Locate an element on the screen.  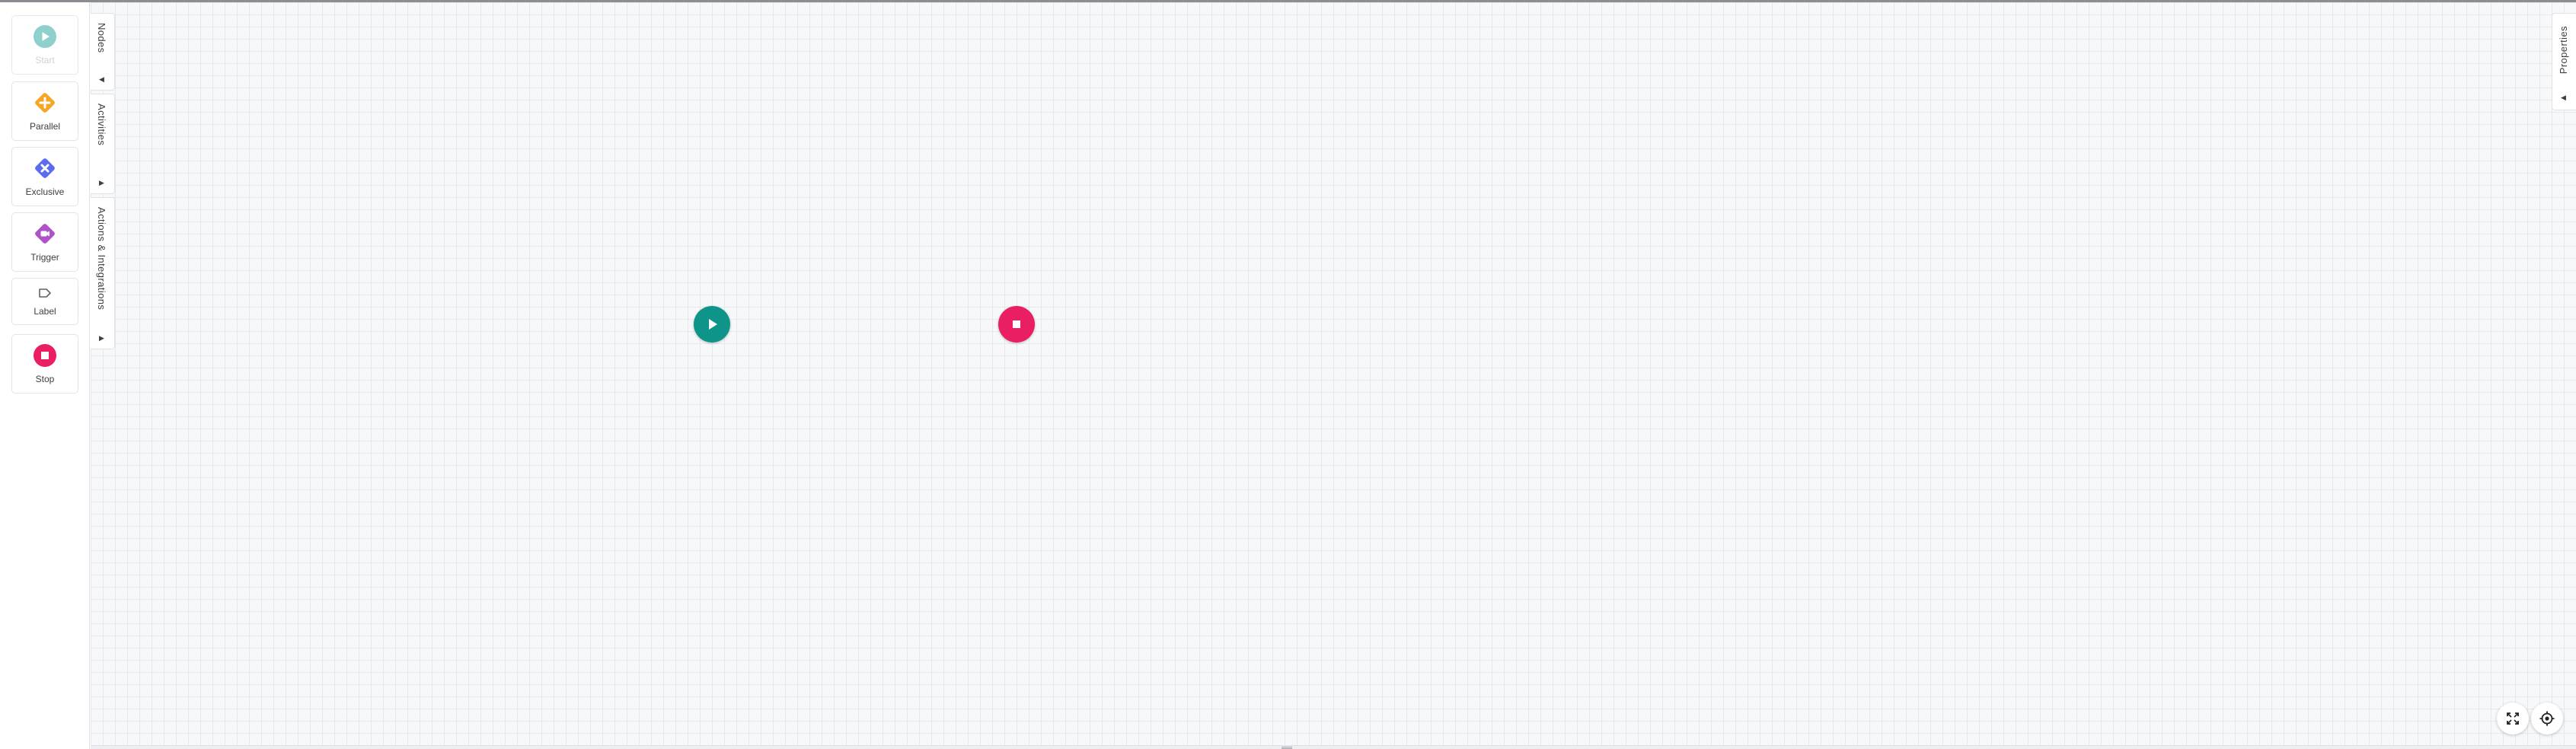
tab-nodes: Nodes ◀ is located at coordinates (103, 52).